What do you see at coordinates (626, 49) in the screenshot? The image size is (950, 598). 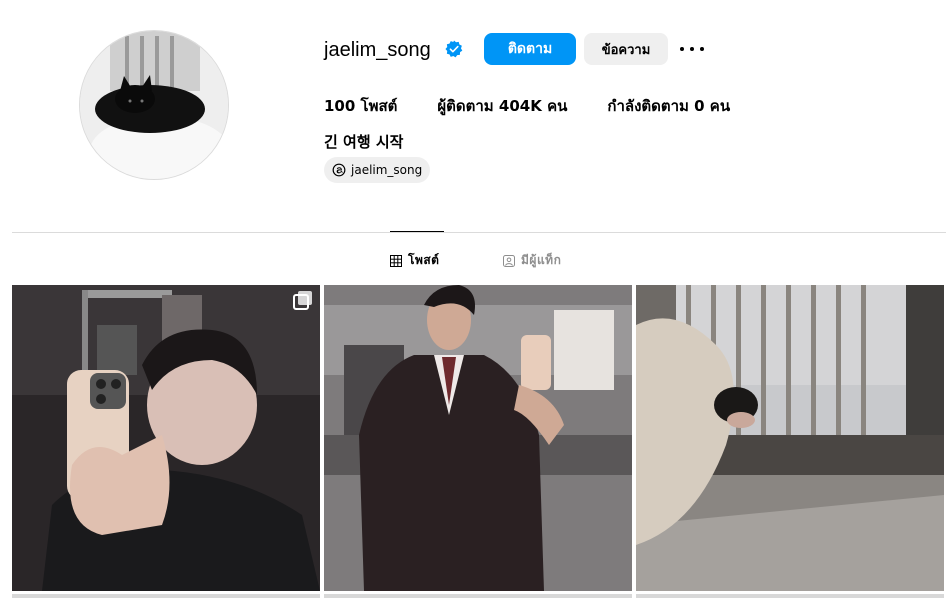 I see `message-button: ข้อความ` at bounding box center [626, 49].